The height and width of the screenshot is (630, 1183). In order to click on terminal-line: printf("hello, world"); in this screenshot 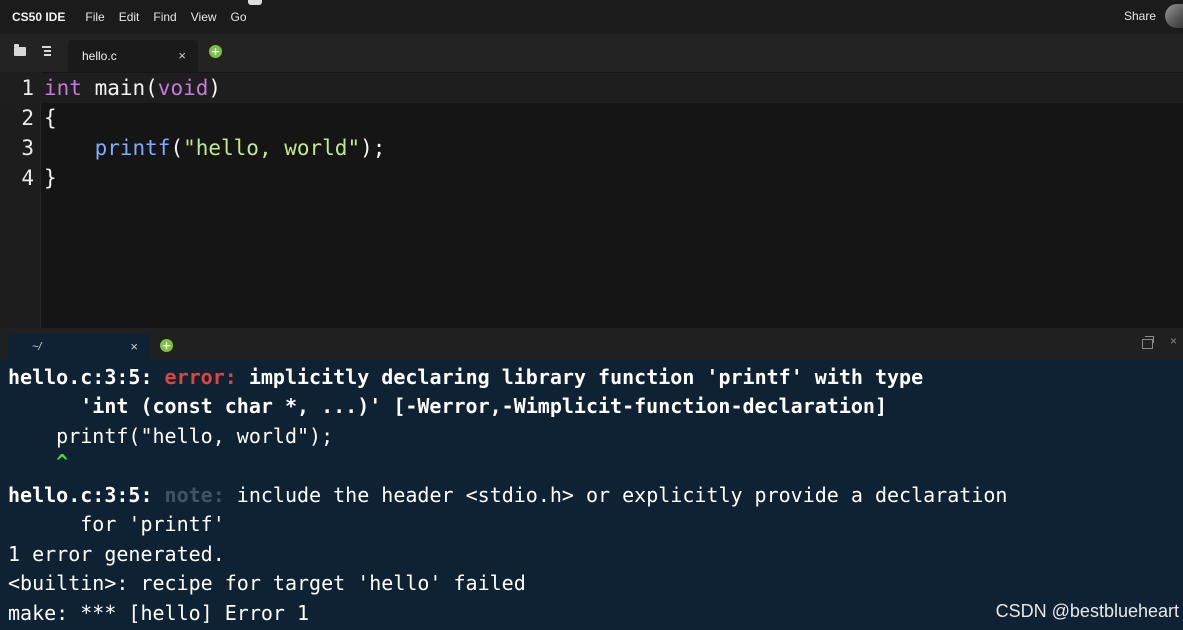, I will do `click(171, 436)`.